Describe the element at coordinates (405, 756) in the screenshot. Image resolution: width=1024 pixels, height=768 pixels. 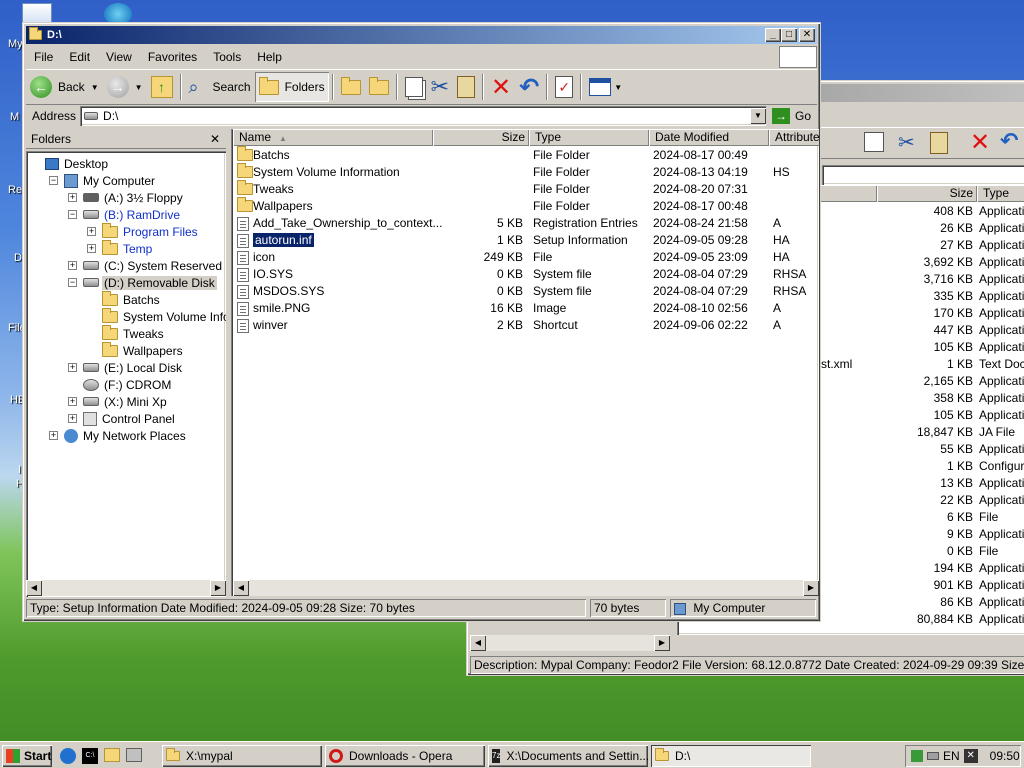
I see `task-opera: Downloads - Opera` at that location.